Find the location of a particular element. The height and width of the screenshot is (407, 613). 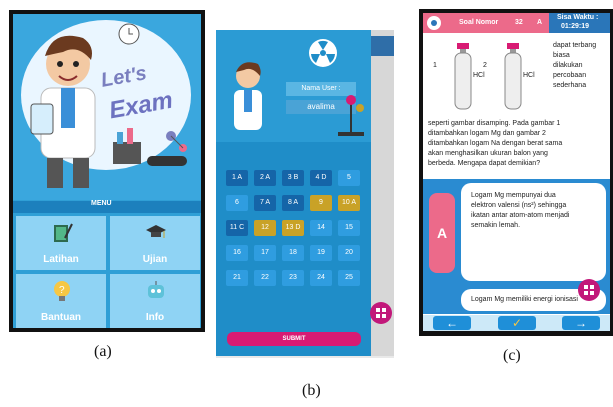

caption-a: (a) is located at coordinates (103, 351).